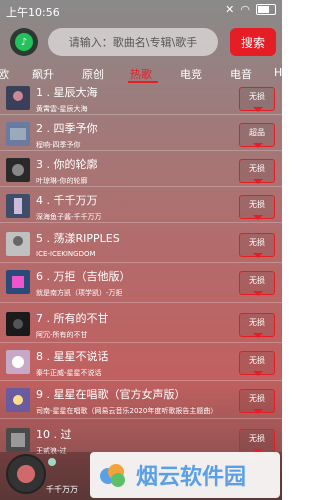 This screenshot has width=320, height=500. What do you see at coordinates (54, 434) in the screenshot?
I see `song-title: 10 . 过` at bounding box center [54, 434].